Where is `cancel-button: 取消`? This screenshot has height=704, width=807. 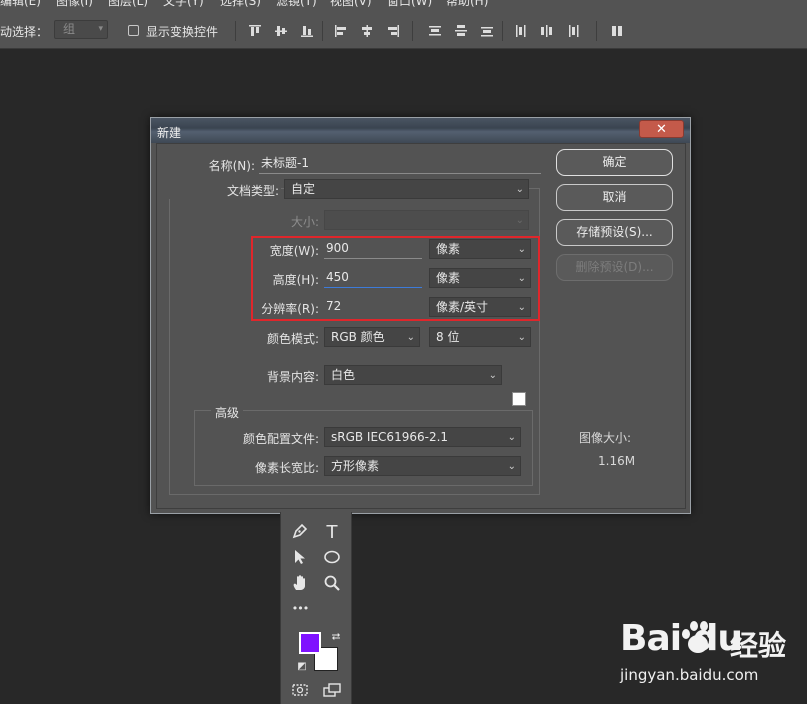 cancel-button: 取消 is located at coordinates (614, 197).